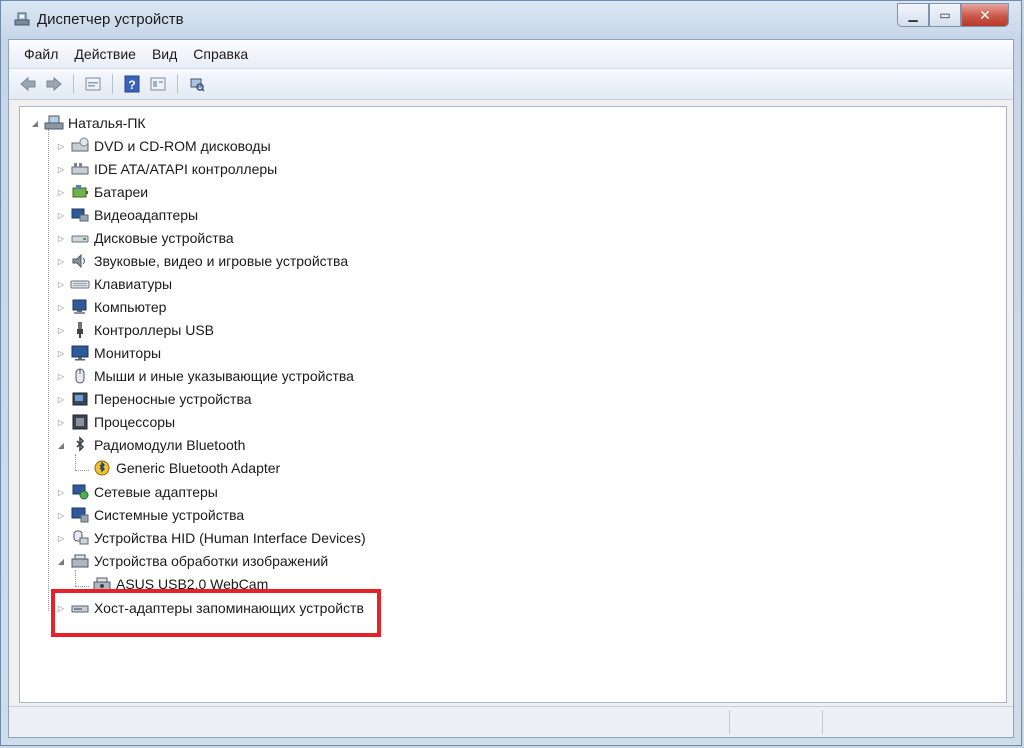 This screenshot has width=1024, height=748. What do you see at coordinates (41, 54) in the screenshot?
I see `menu-file: Файл` at bounding box center [41, 54].